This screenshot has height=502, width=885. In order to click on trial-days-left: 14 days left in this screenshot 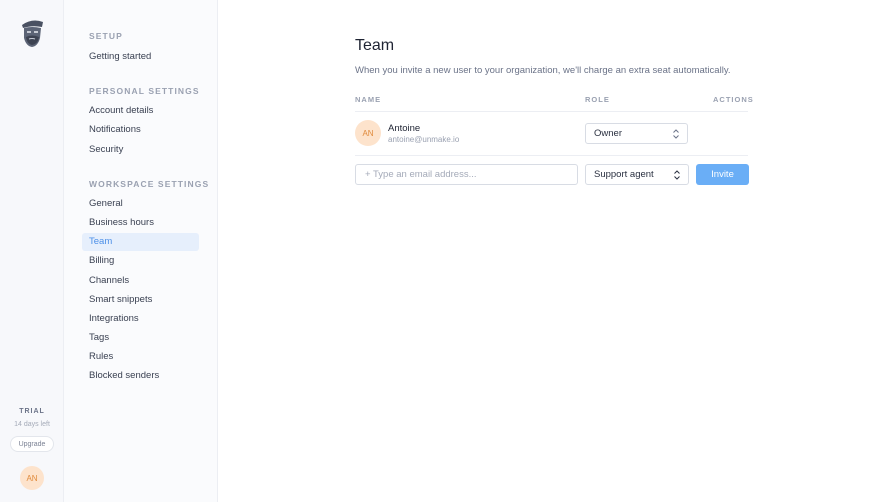, I will do `click(32, 424)`.